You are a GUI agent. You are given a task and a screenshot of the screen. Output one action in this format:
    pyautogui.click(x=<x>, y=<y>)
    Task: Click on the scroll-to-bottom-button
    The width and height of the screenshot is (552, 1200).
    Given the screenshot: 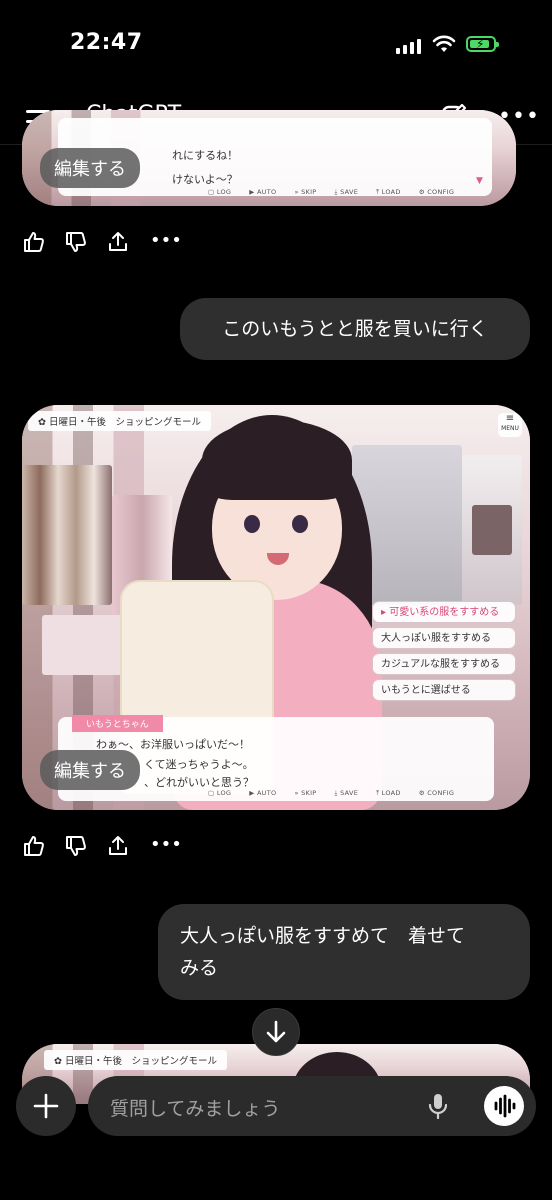 What is the action you would take?
    pyautogui.click(x=276, y=1032)
    